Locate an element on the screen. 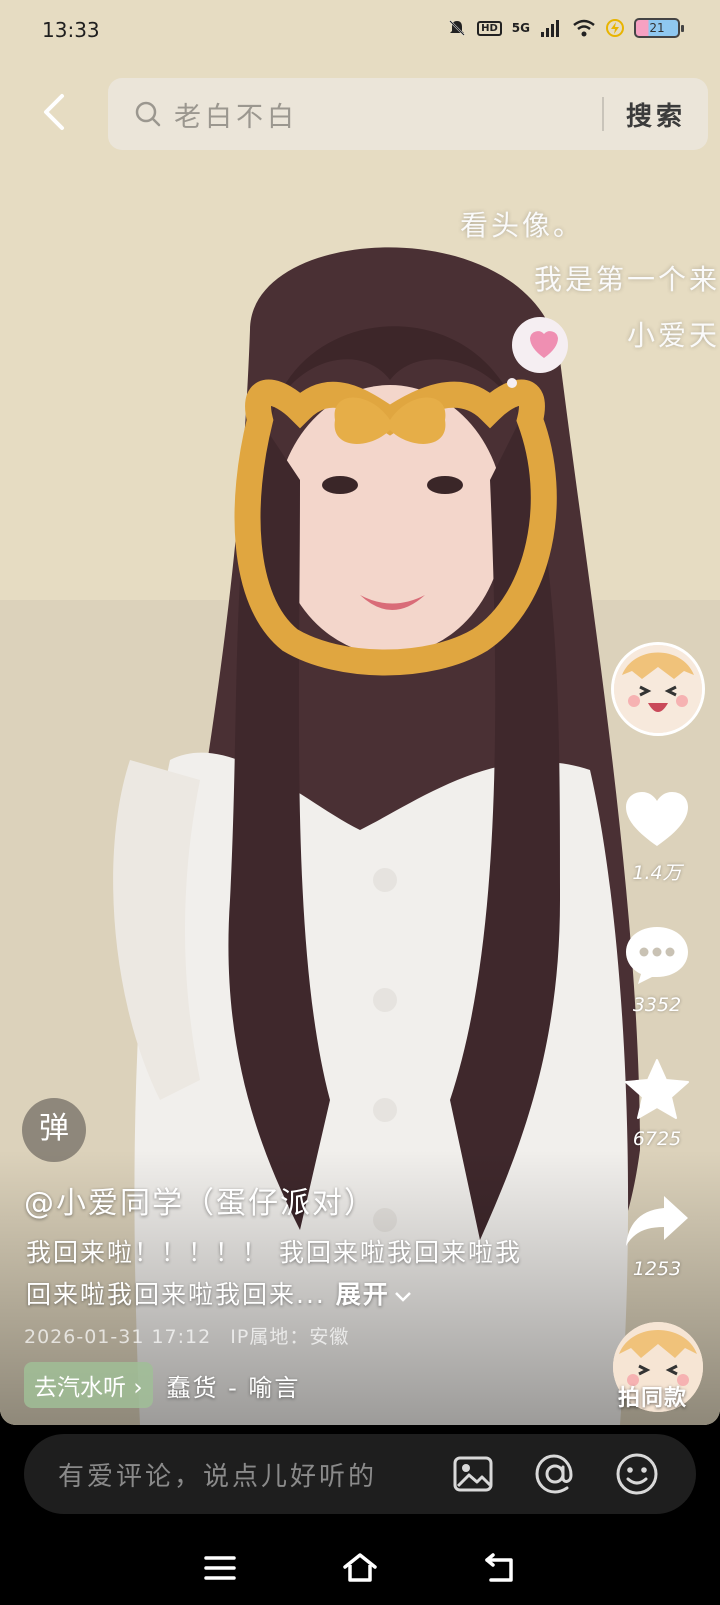 The image size is (720, 1605). comment-count: 3352 is located at coordinates (657, 1005).